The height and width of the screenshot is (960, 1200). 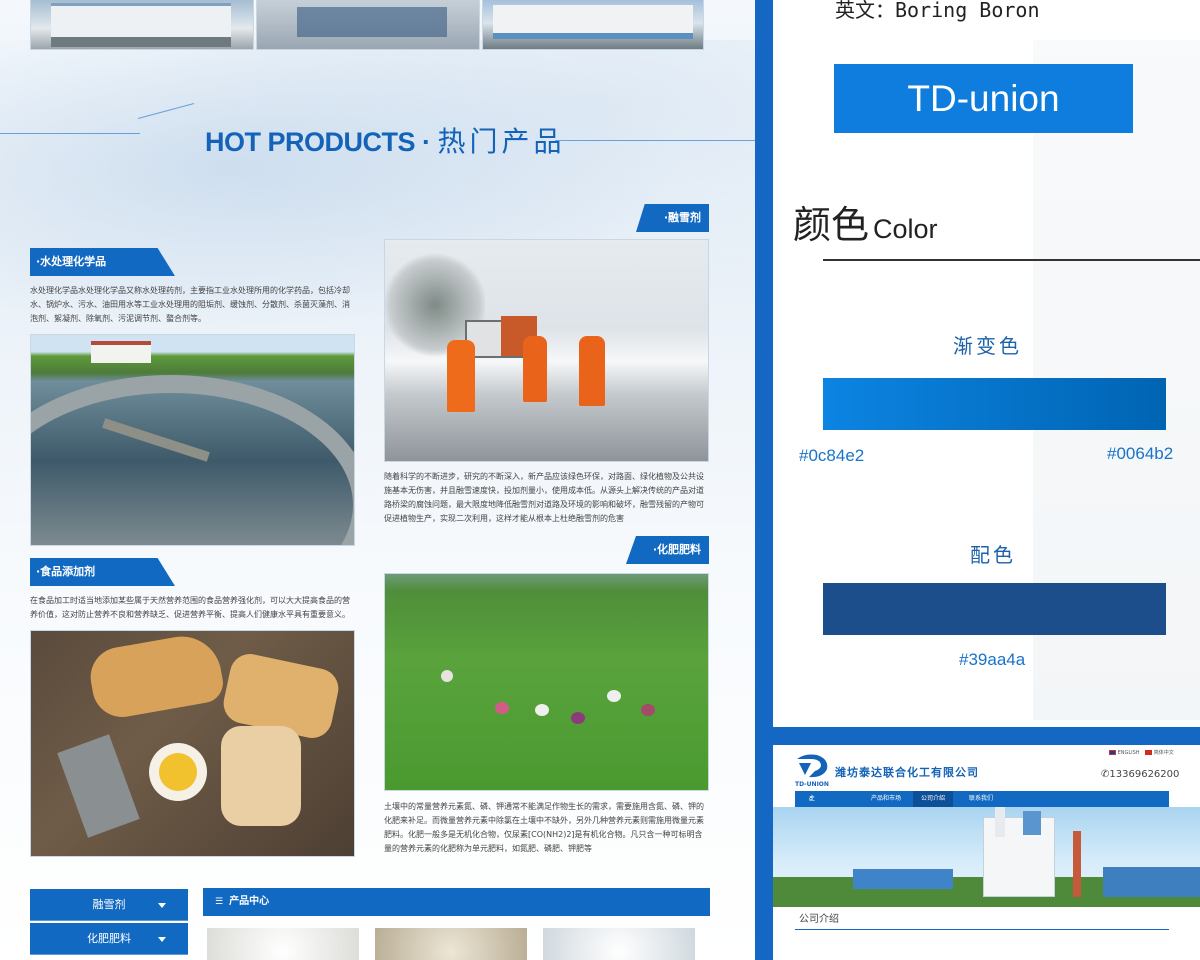 I want to click on logo-text-box: TD-union, so click(x=983, y=98).